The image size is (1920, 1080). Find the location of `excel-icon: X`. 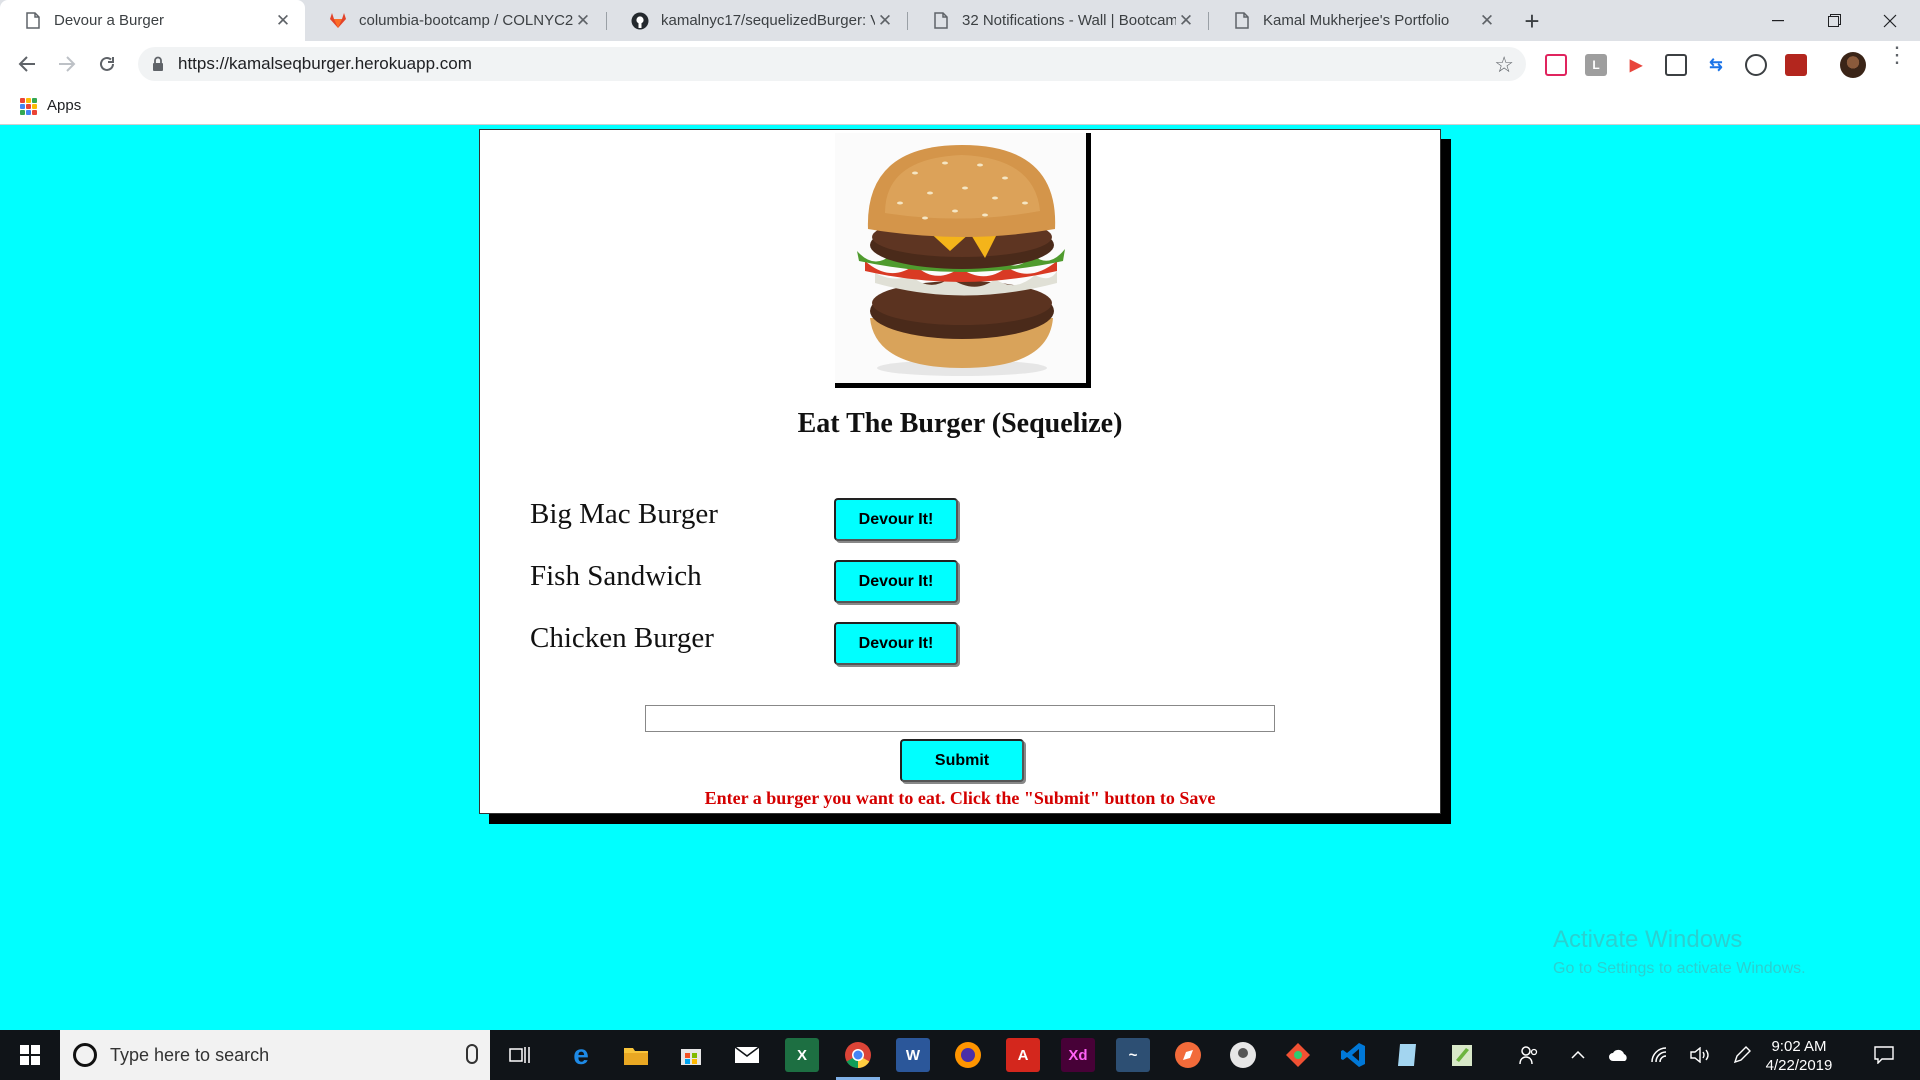

excel-icon: X is located at coordinates (802, 1055).